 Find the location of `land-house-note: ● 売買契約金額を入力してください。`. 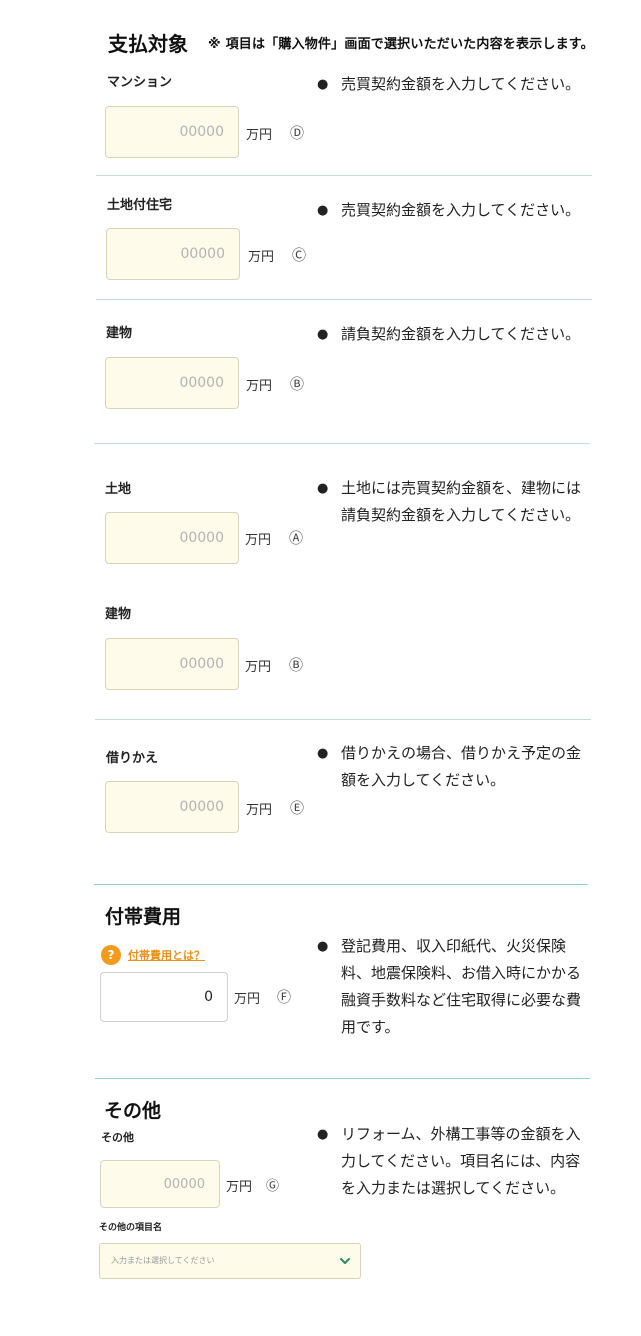

land-house-note: ● 売買契約金額を入力してください。 is located at coordinates (452, 210).